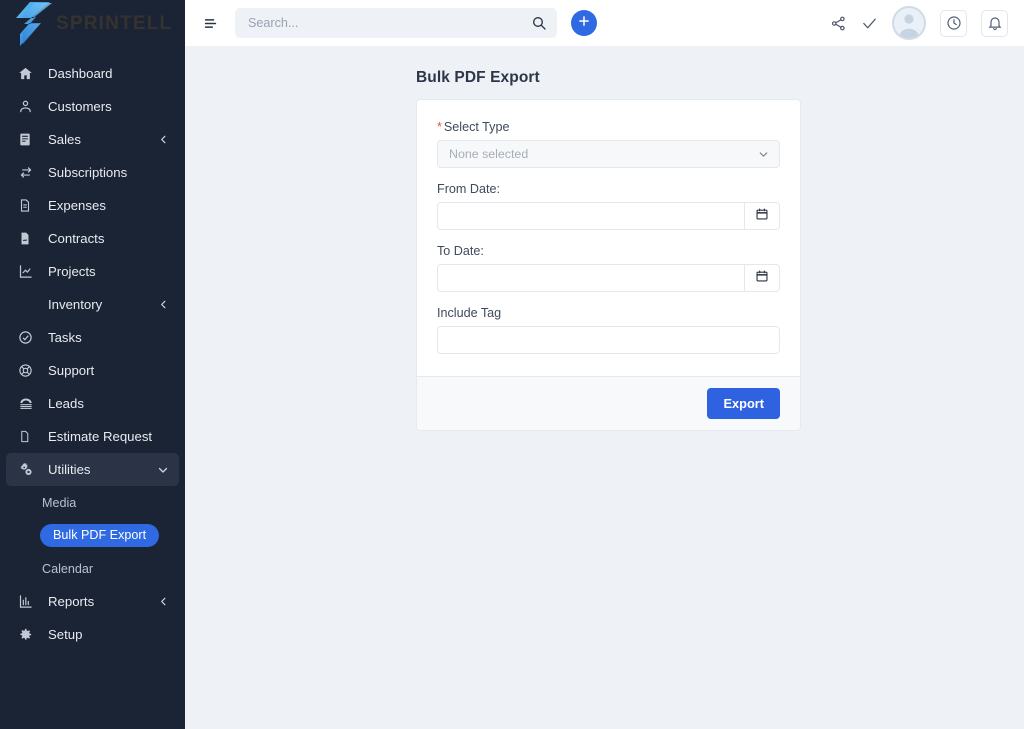 Image resolution: width=1024 pixels, height=729 pixels. What do you see at coordinates (36, 24) in the screenshot?
I see `sprintell-logo-icon` at bounding box center [36, 24].